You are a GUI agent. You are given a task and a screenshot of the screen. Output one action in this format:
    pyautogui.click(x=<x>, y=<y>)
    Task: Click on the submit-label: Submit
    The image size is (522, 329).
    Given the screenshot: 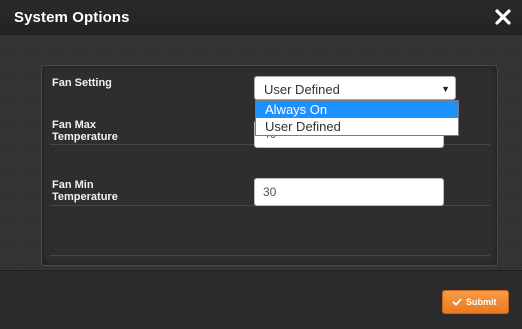 What is the action you would take?
    pyautogui.click(x=481, y=302)
    